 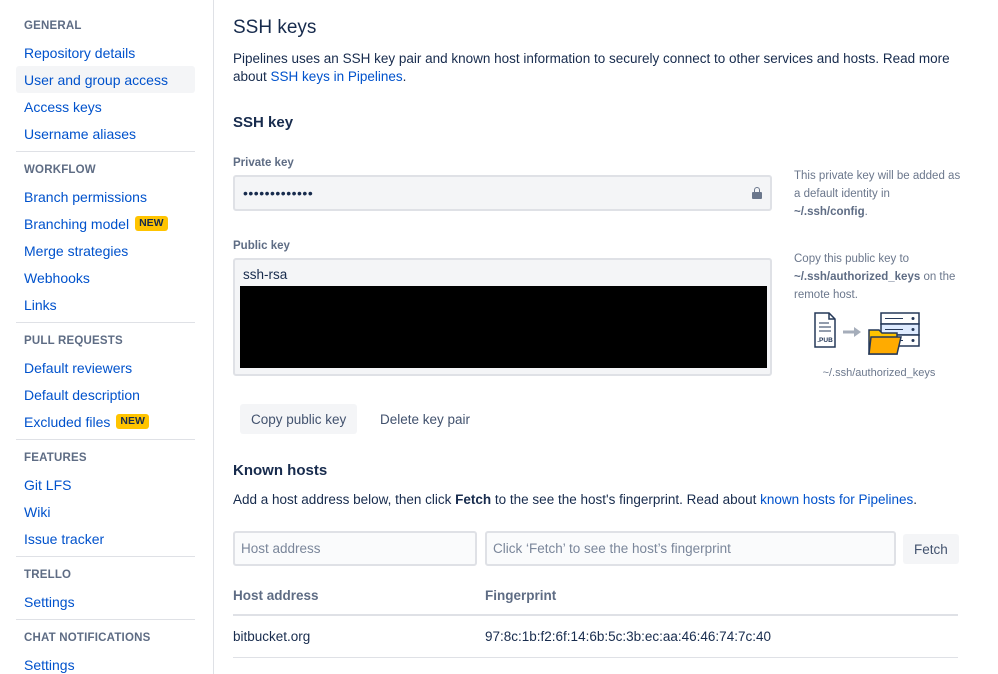 I want to click on sidebar-item-user-and-group-access: User and group access, so click(x=105, y=79).